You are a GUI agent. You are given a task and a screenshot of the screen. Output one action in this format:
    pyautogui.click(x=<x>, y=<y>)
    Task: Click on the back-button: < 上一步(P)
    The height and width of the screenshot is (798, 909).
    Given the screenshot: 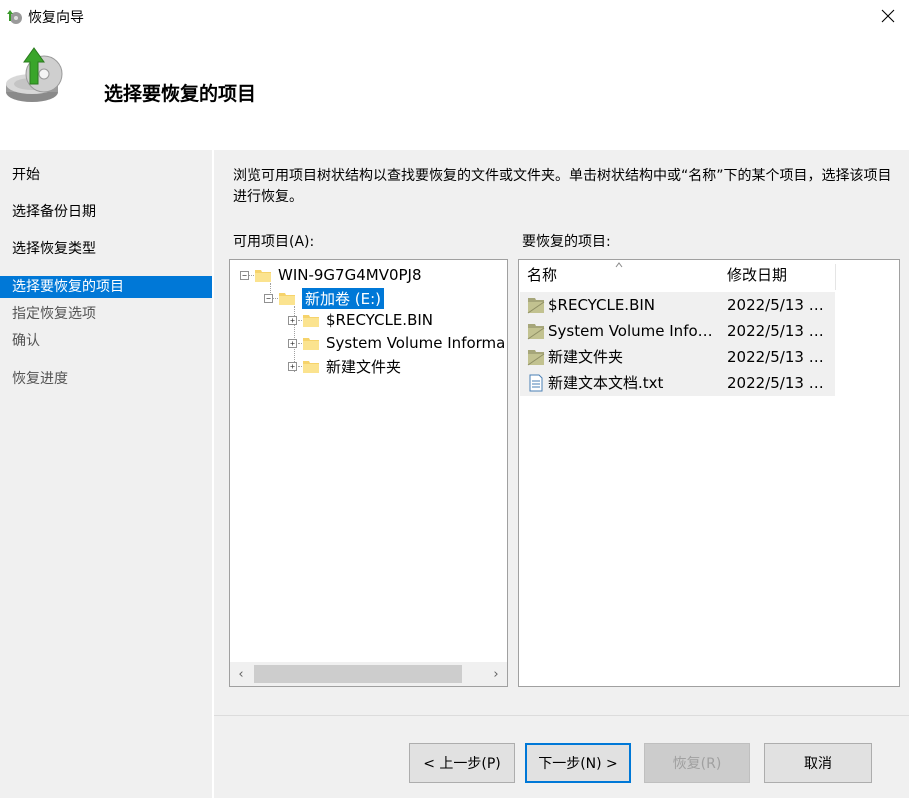 What is the action you would take?
    pyautogui.click(x=462, y=763)
    